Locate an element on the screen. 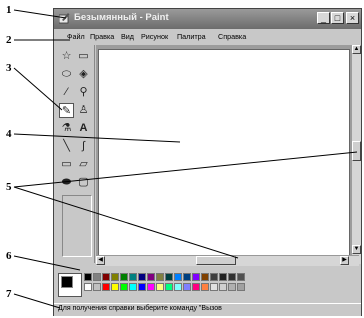  callout-line-5b is located at coordinates (126, 222).